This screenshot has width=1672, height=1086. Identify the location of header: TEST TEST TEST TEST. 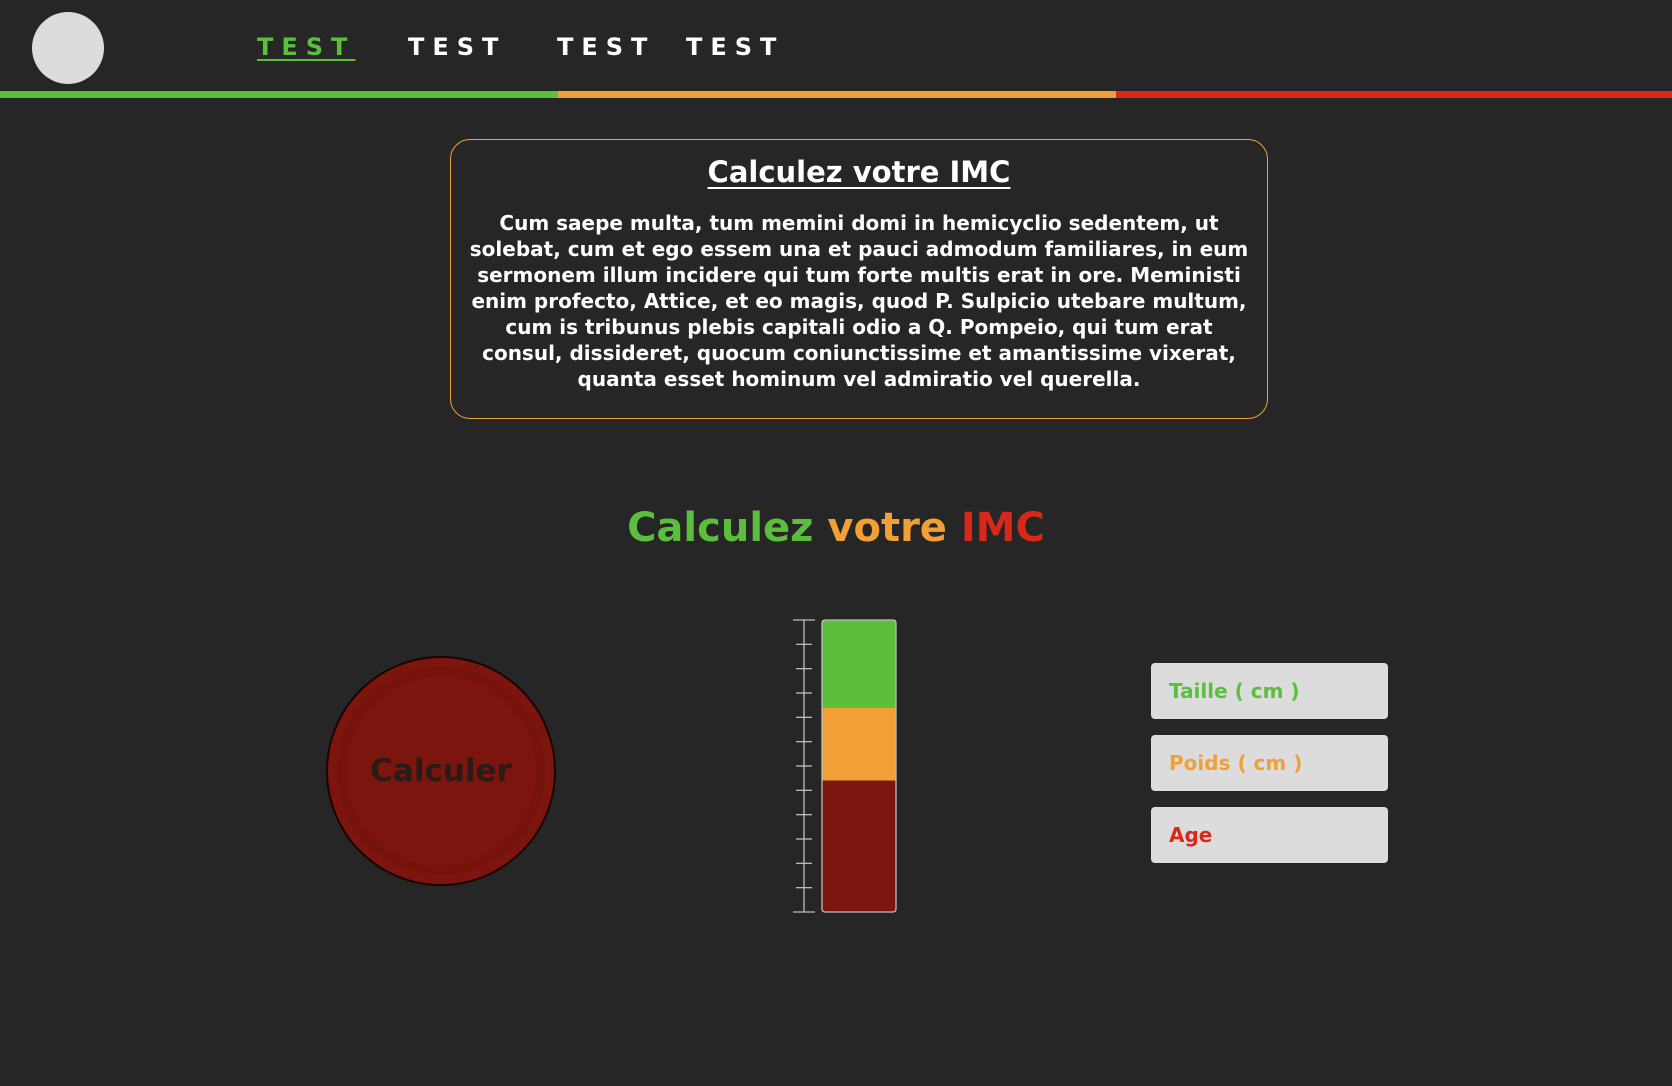
(836, 46).